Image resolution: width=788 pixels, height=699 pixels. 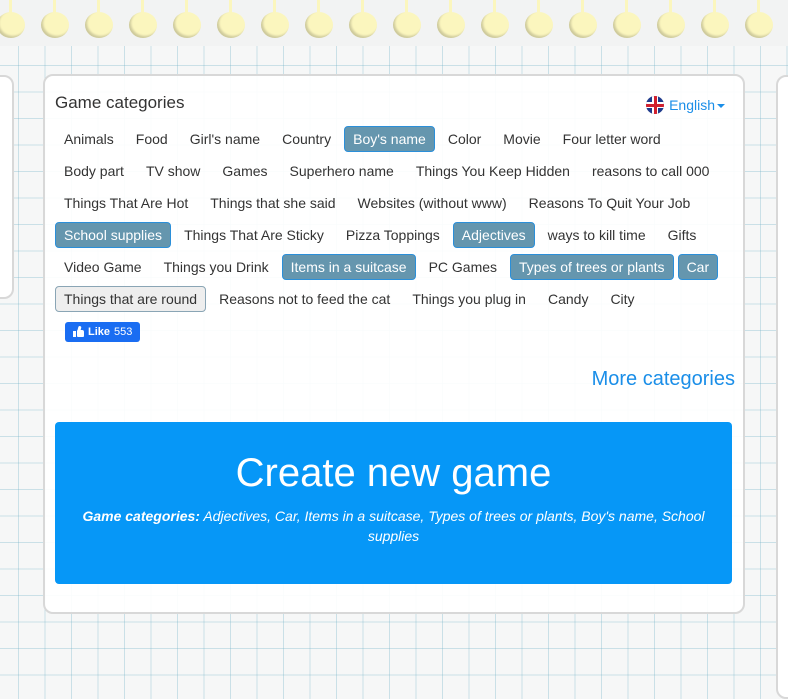 I want to click on left-side-panel, so click(x=7, y=187).